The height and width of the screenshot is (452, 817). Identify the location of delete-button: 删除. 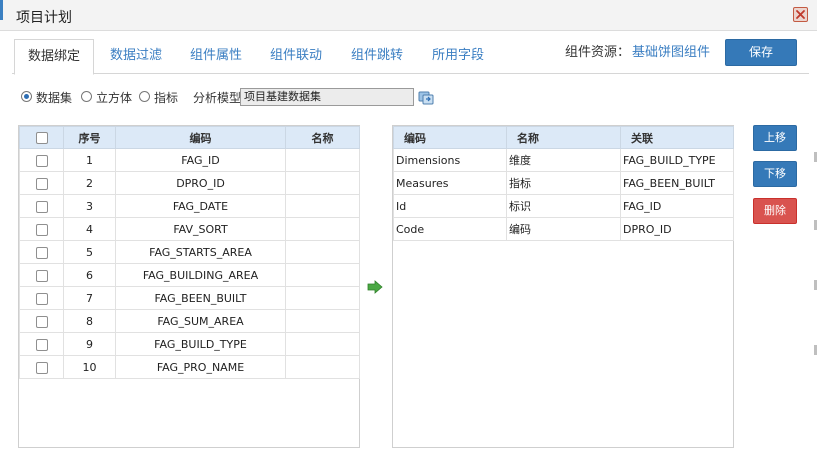
(775, 211).